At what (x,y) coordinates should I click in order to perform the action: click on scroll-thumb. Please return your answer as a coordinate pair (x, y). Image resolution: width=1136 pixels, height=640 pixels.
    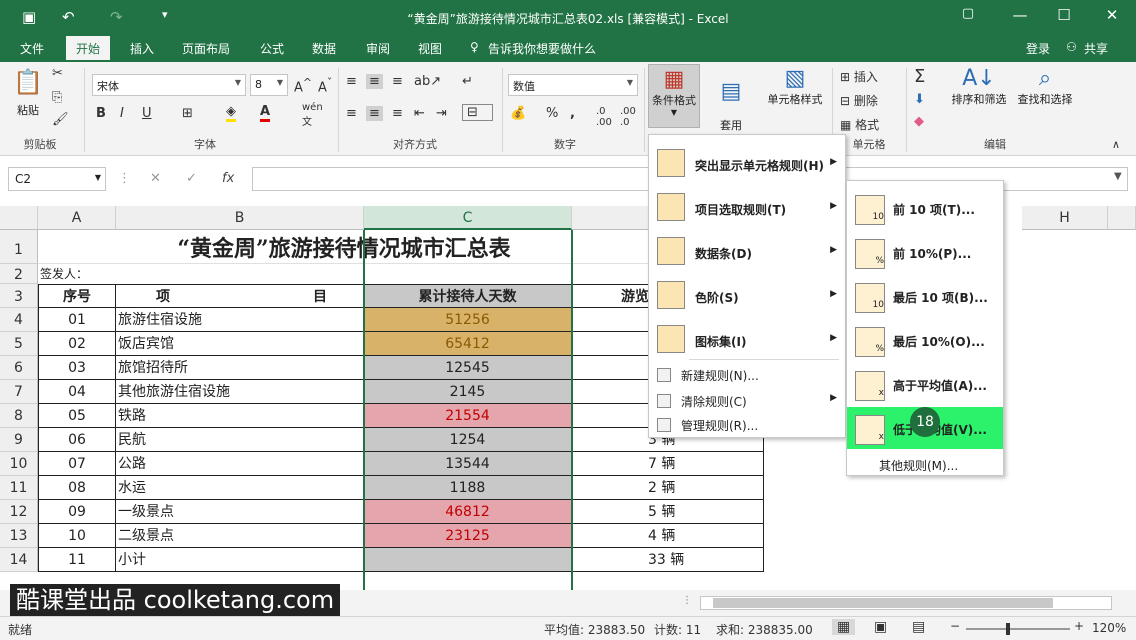
    Looking at the image, I should click on (883, 603).